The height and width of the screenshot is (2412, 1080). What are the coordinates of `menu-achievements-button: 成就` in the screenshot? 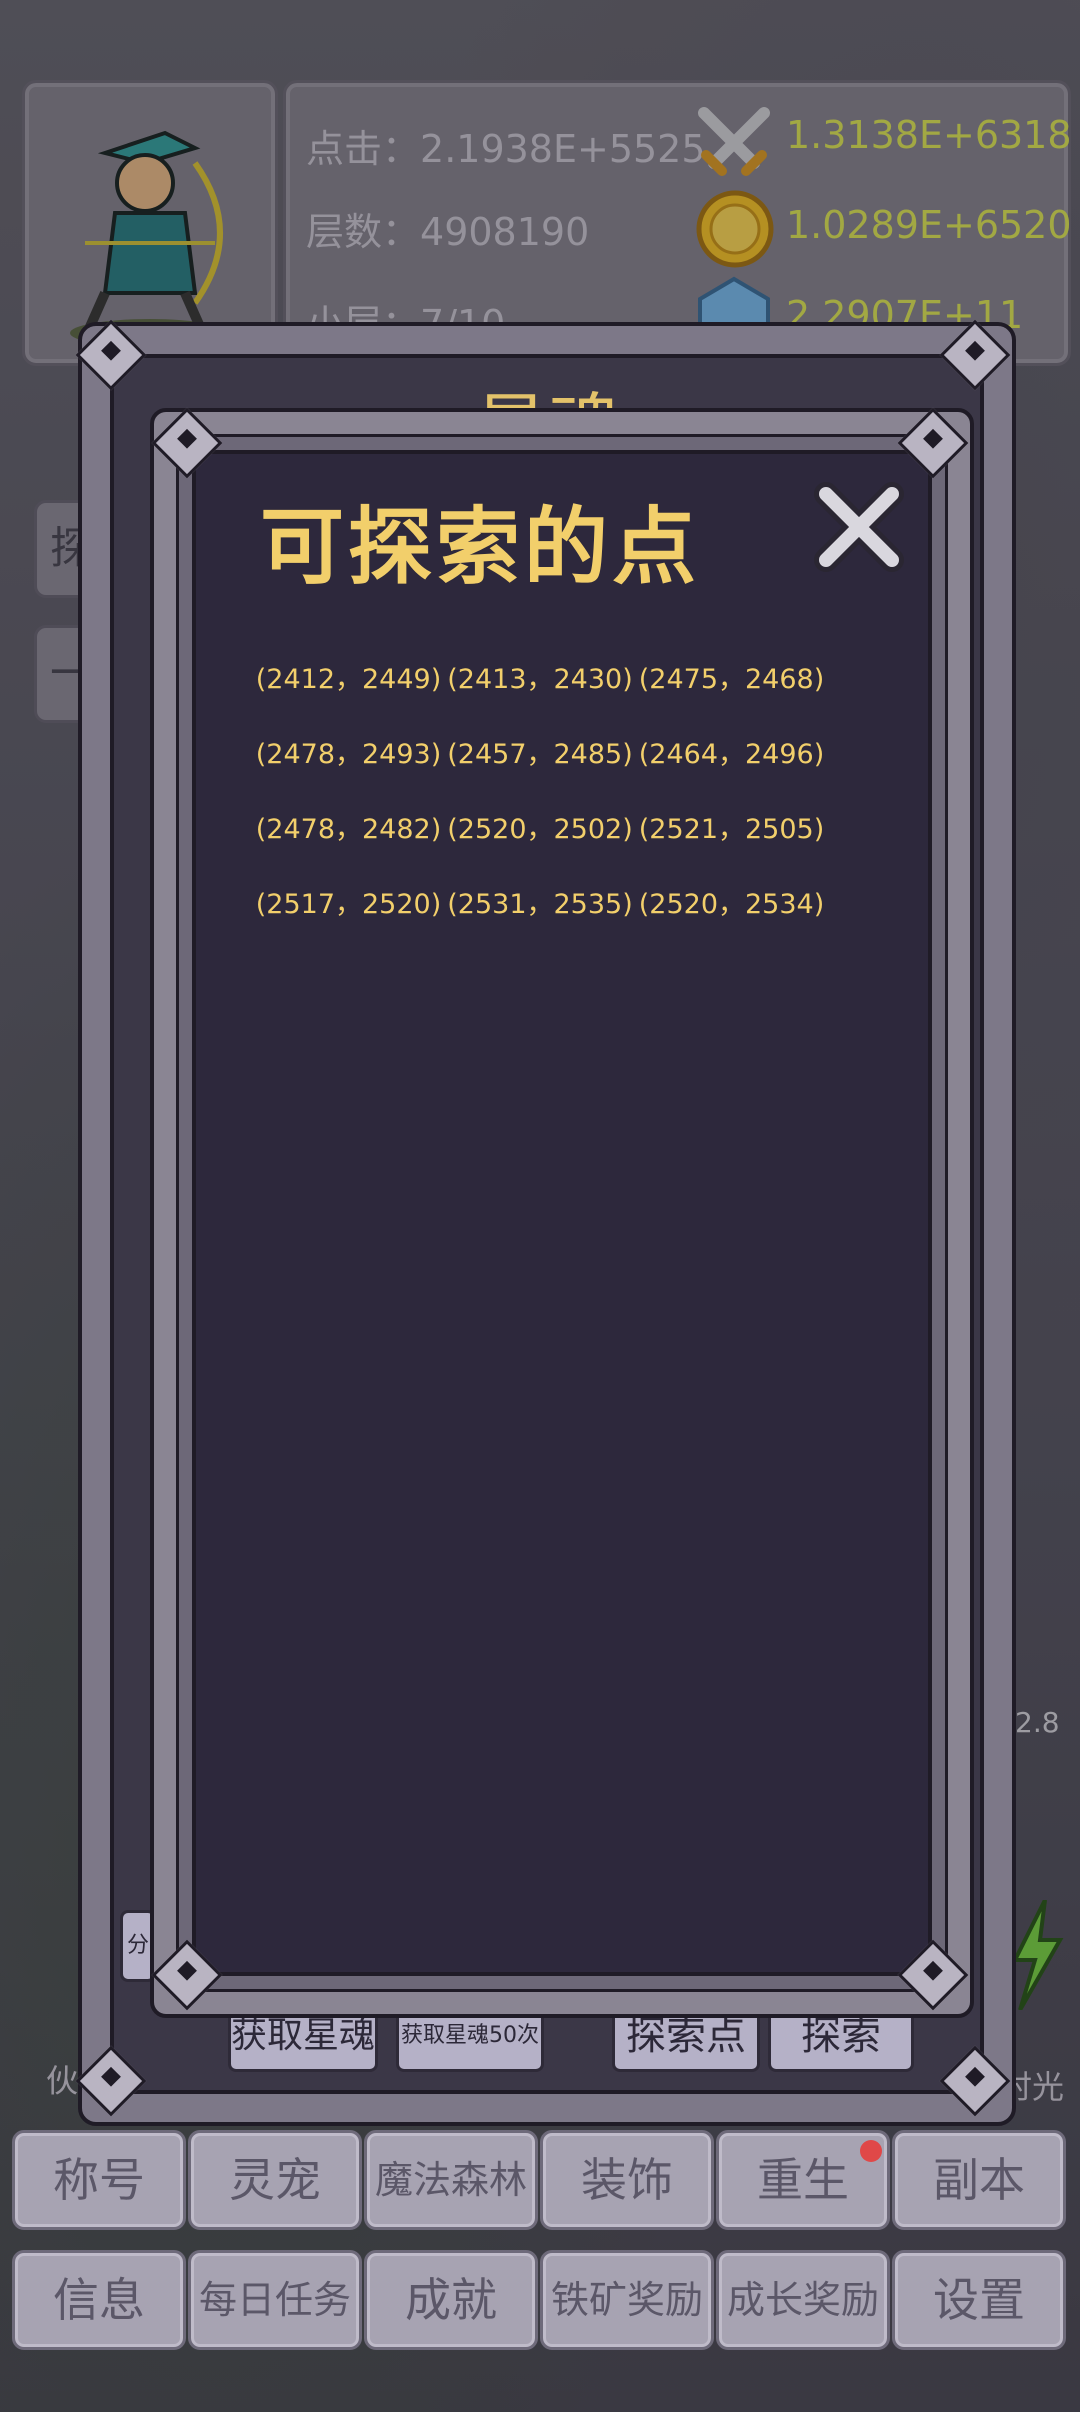 It's located at (451, 2300).